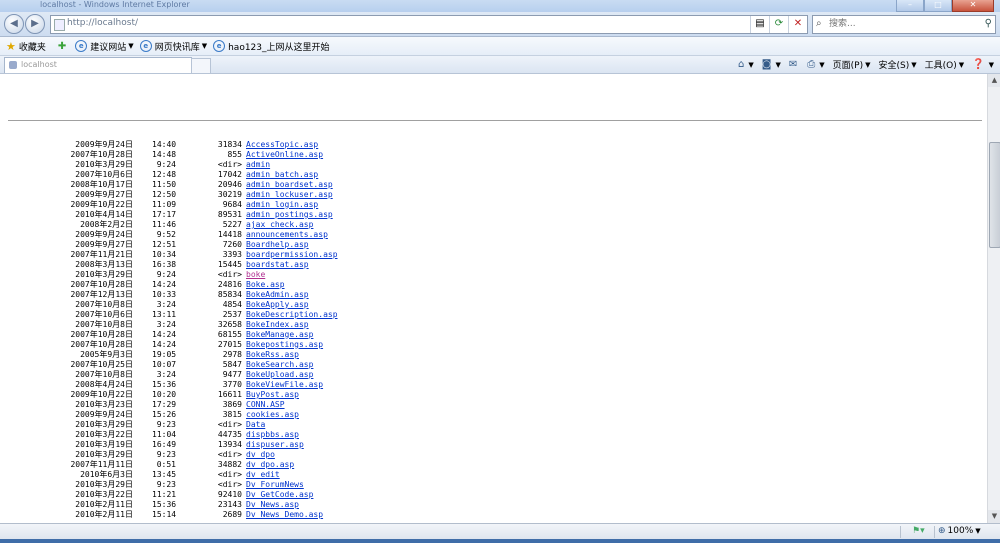 The height and width of the screenshot is (543, 1000). Describe the element at coordinates (287, 235) in the screenshot. I see `file-link: announcements.asp` at that location.